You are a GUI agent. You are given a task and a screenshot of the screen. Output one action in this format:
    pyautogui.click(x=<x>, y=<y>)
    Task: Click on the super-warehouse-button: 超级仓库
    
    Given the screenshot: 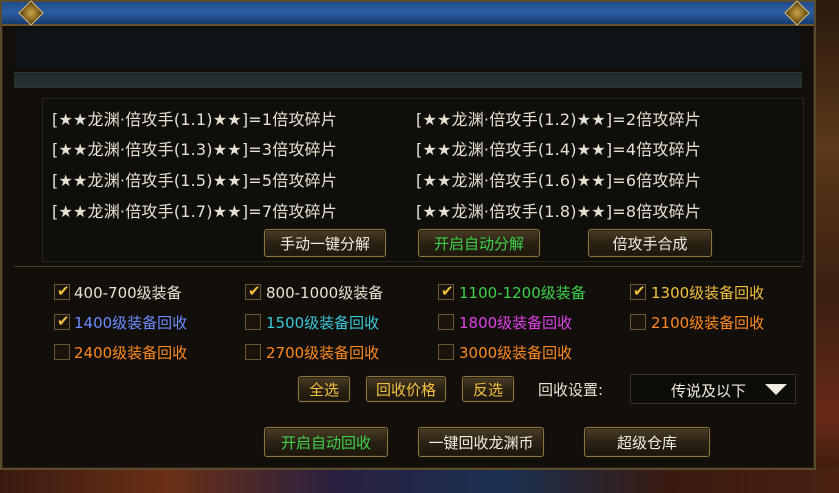 What is the action you would take?
    pyautogui.click(x=647, y=442)
    